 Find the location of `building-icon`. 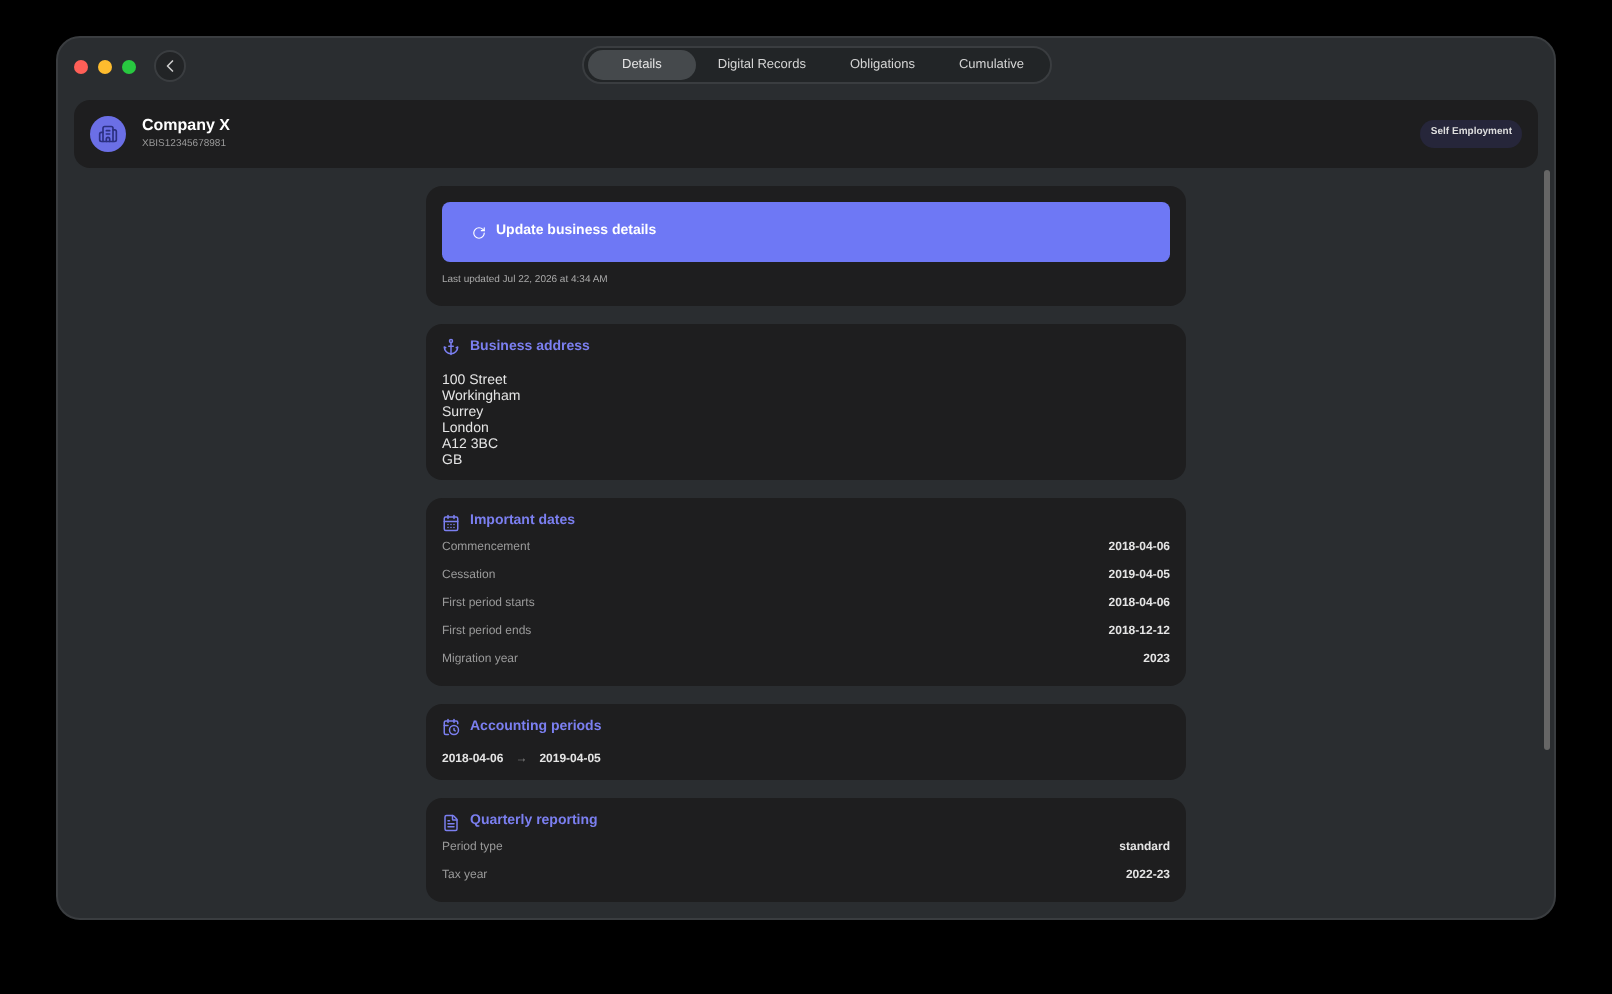

building-icon is located at coordinates (108, 134).